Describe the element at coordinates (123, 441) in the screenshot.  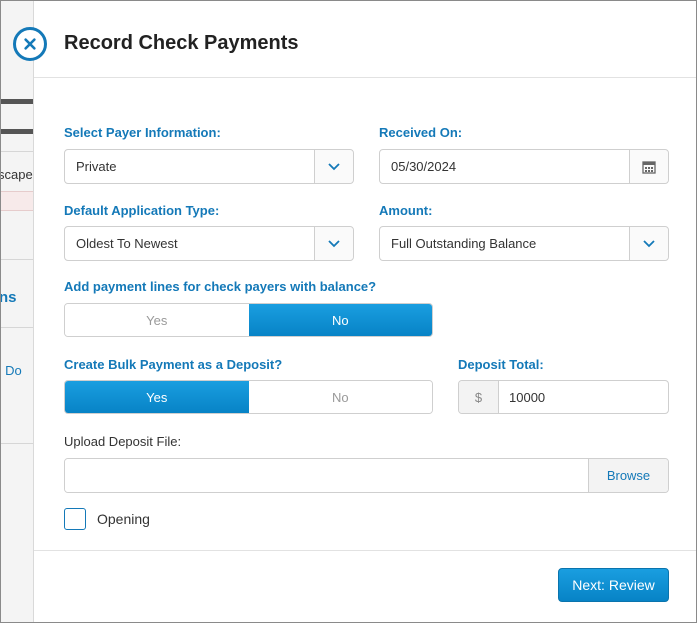
I see `upload-label: Upload Deposit File:` at that location.